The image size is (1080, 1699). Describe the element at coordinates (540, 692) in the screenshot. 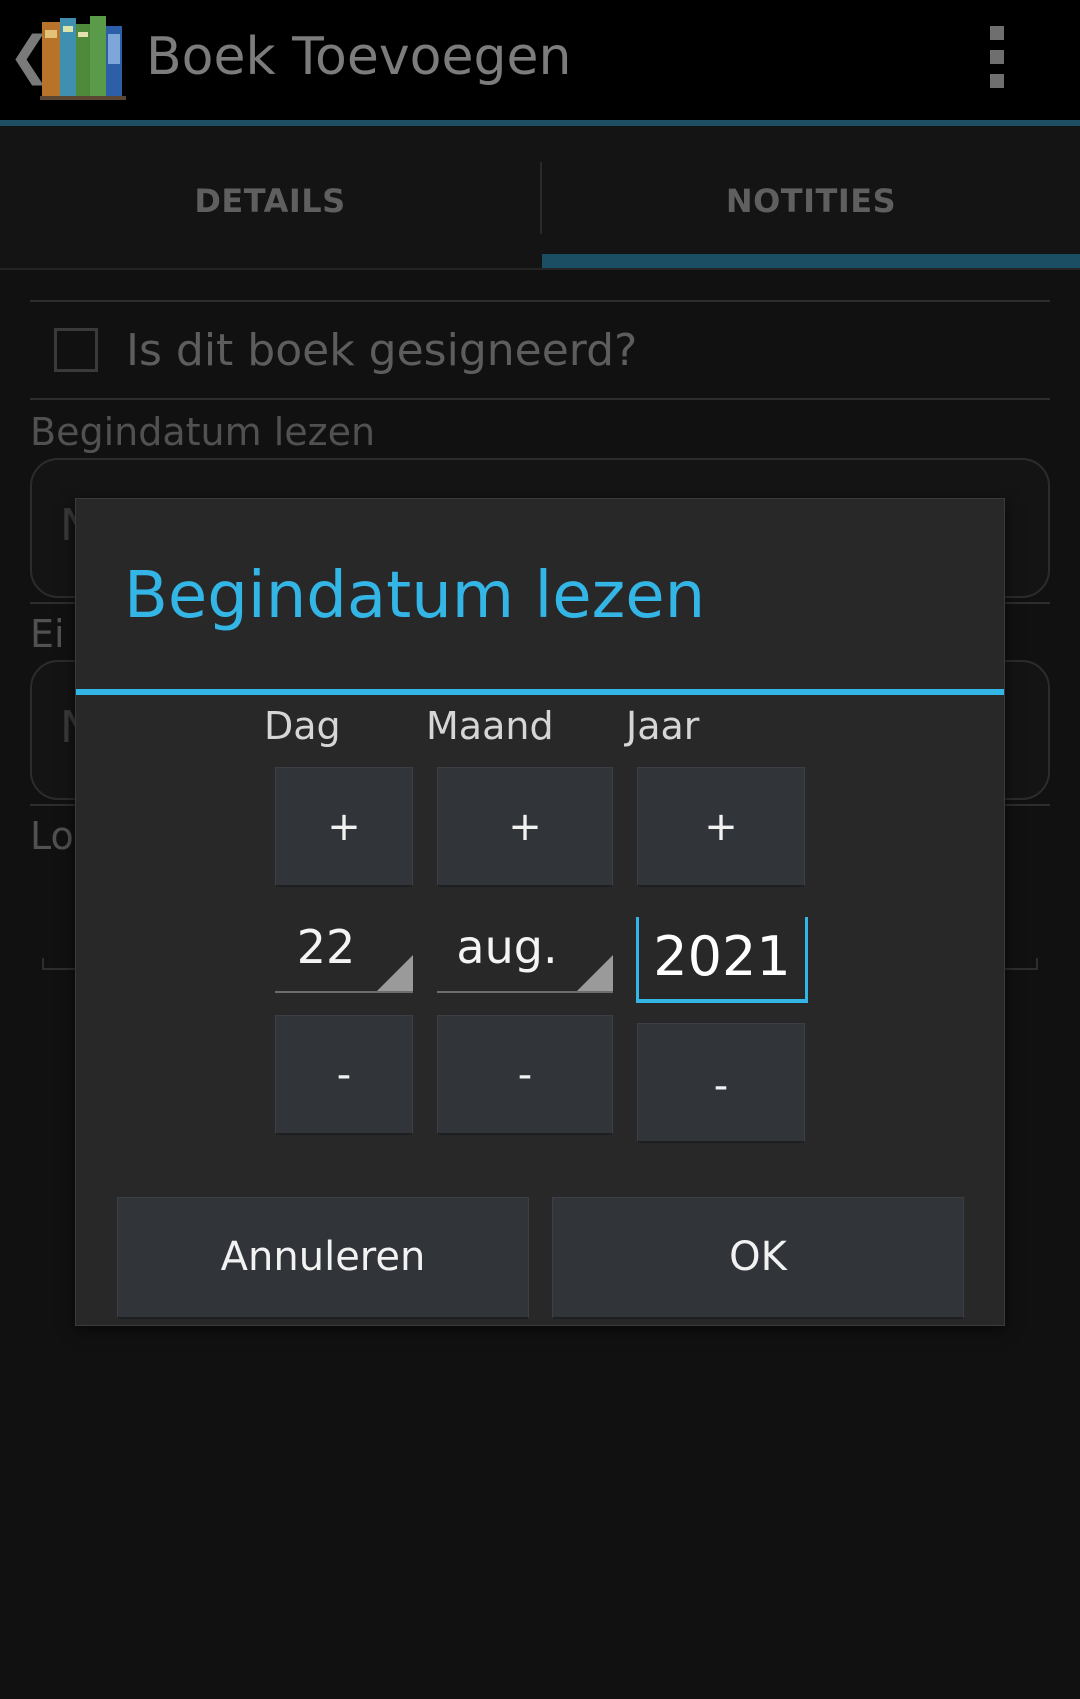

I see `dialog-title-divider` at that location.